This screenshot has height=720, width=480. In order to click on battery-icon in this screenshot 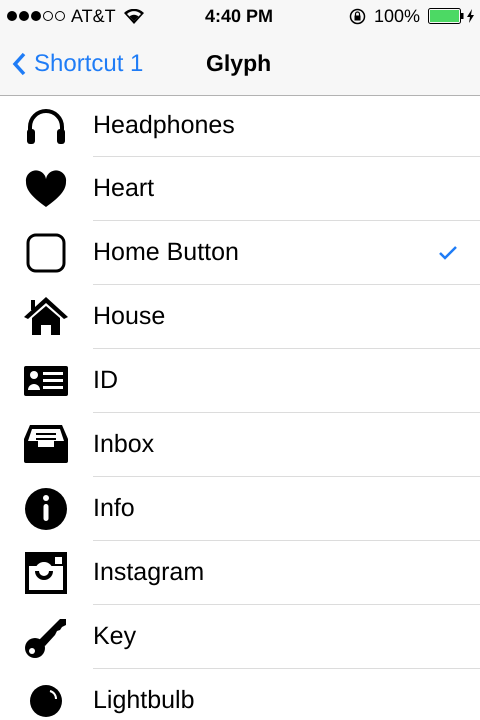, I will do `click(446, 16)`.